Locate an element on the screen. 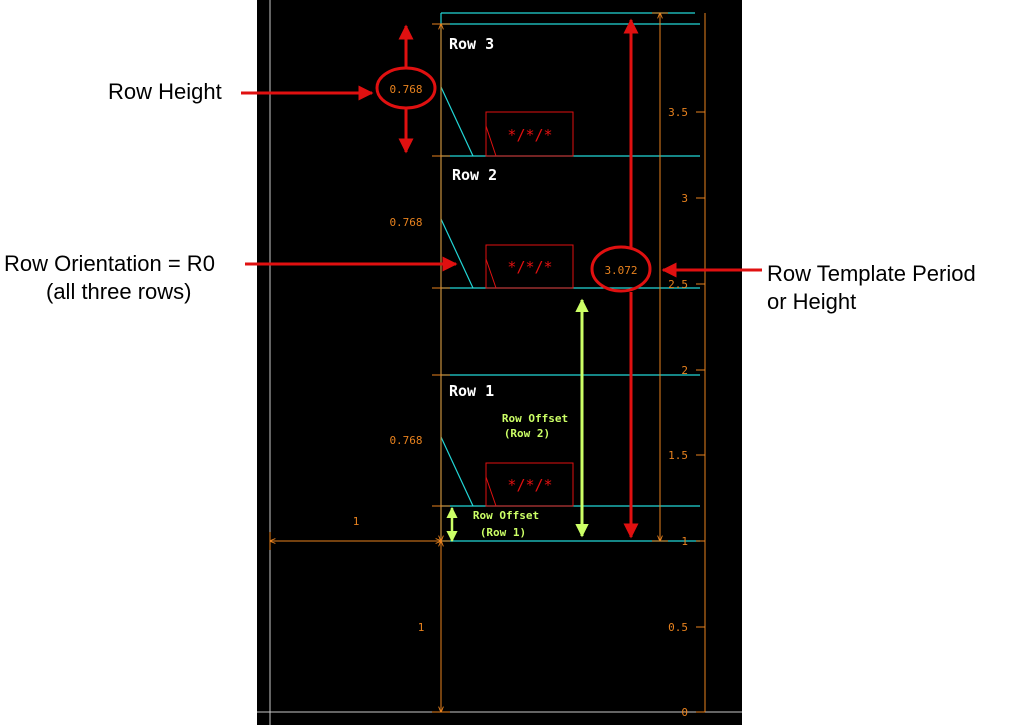 This screenshot has width=1013, height=725. template-period-value: 3.072 is located at coordinates (620, 270).